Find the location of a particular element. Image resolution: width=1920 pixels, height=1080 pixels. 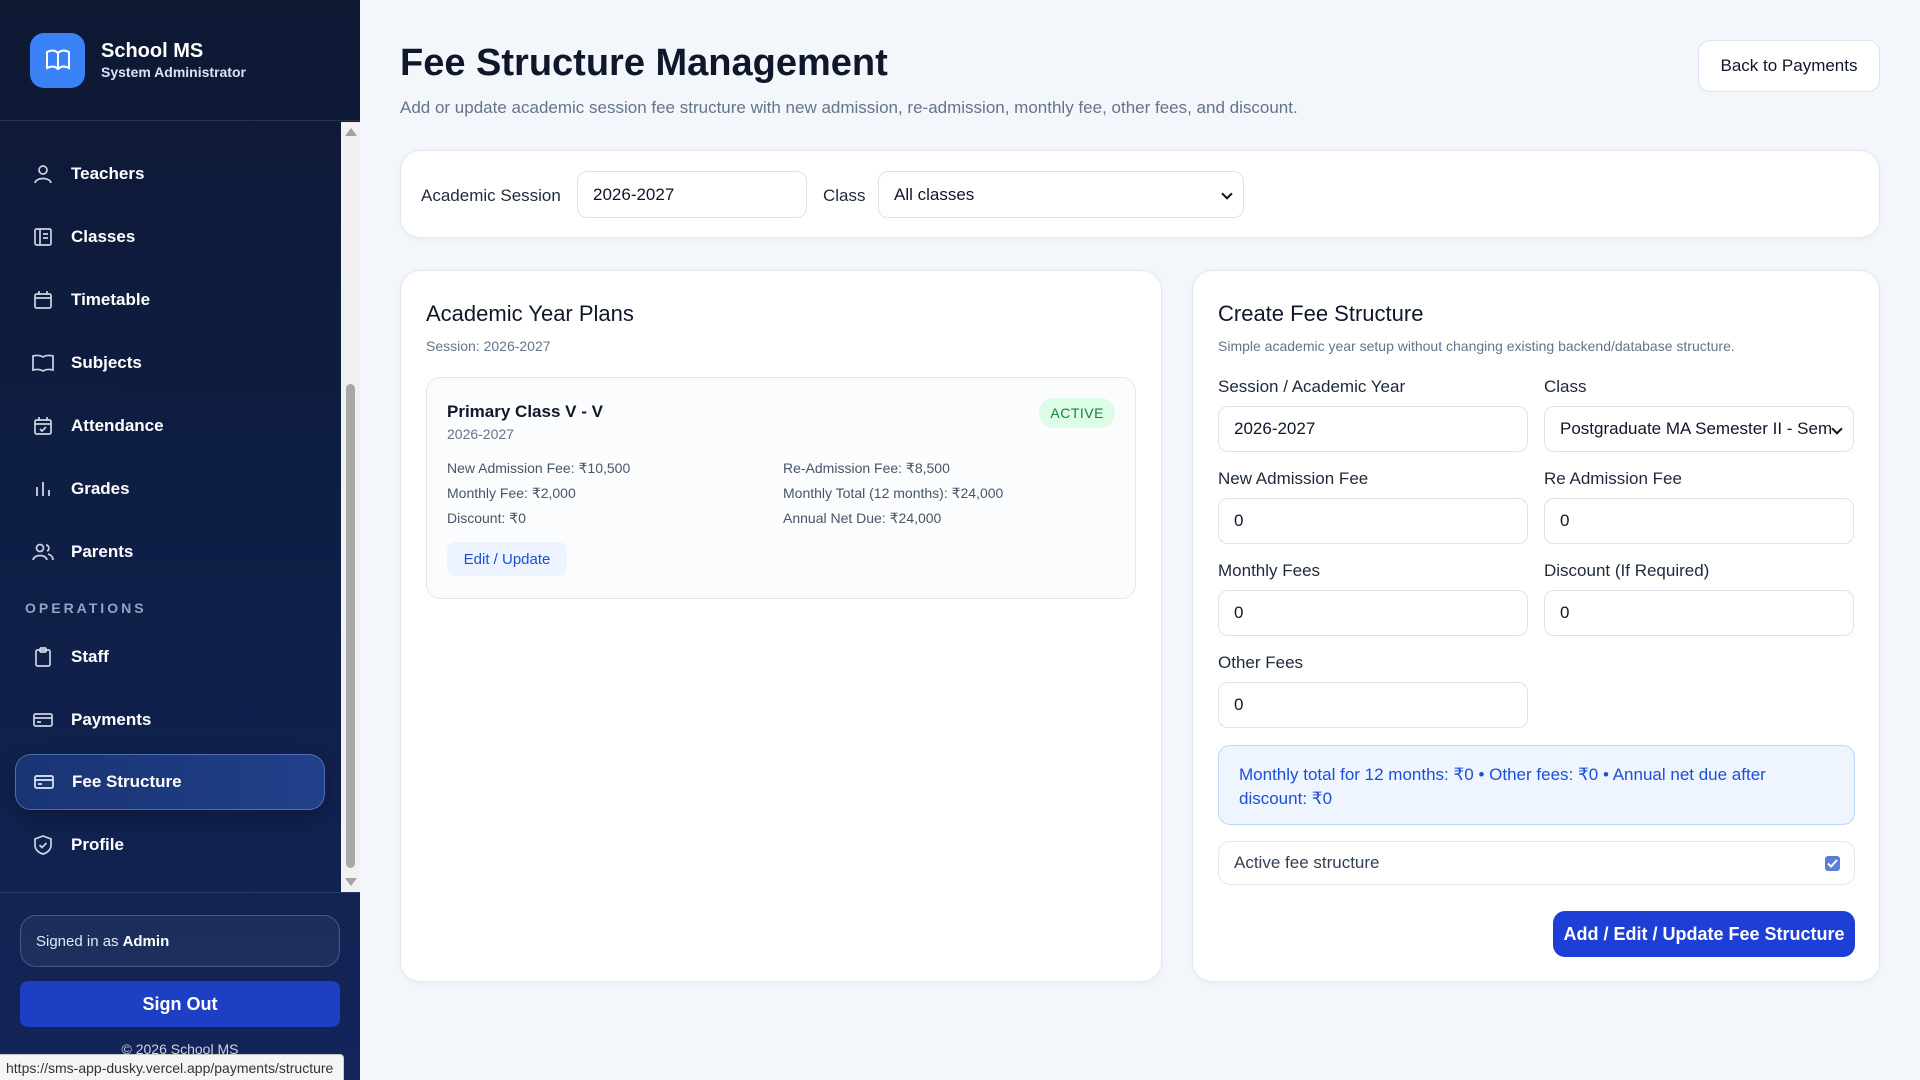

nav-section-operations: OPERATIONS is located at coordinates (86, 608).